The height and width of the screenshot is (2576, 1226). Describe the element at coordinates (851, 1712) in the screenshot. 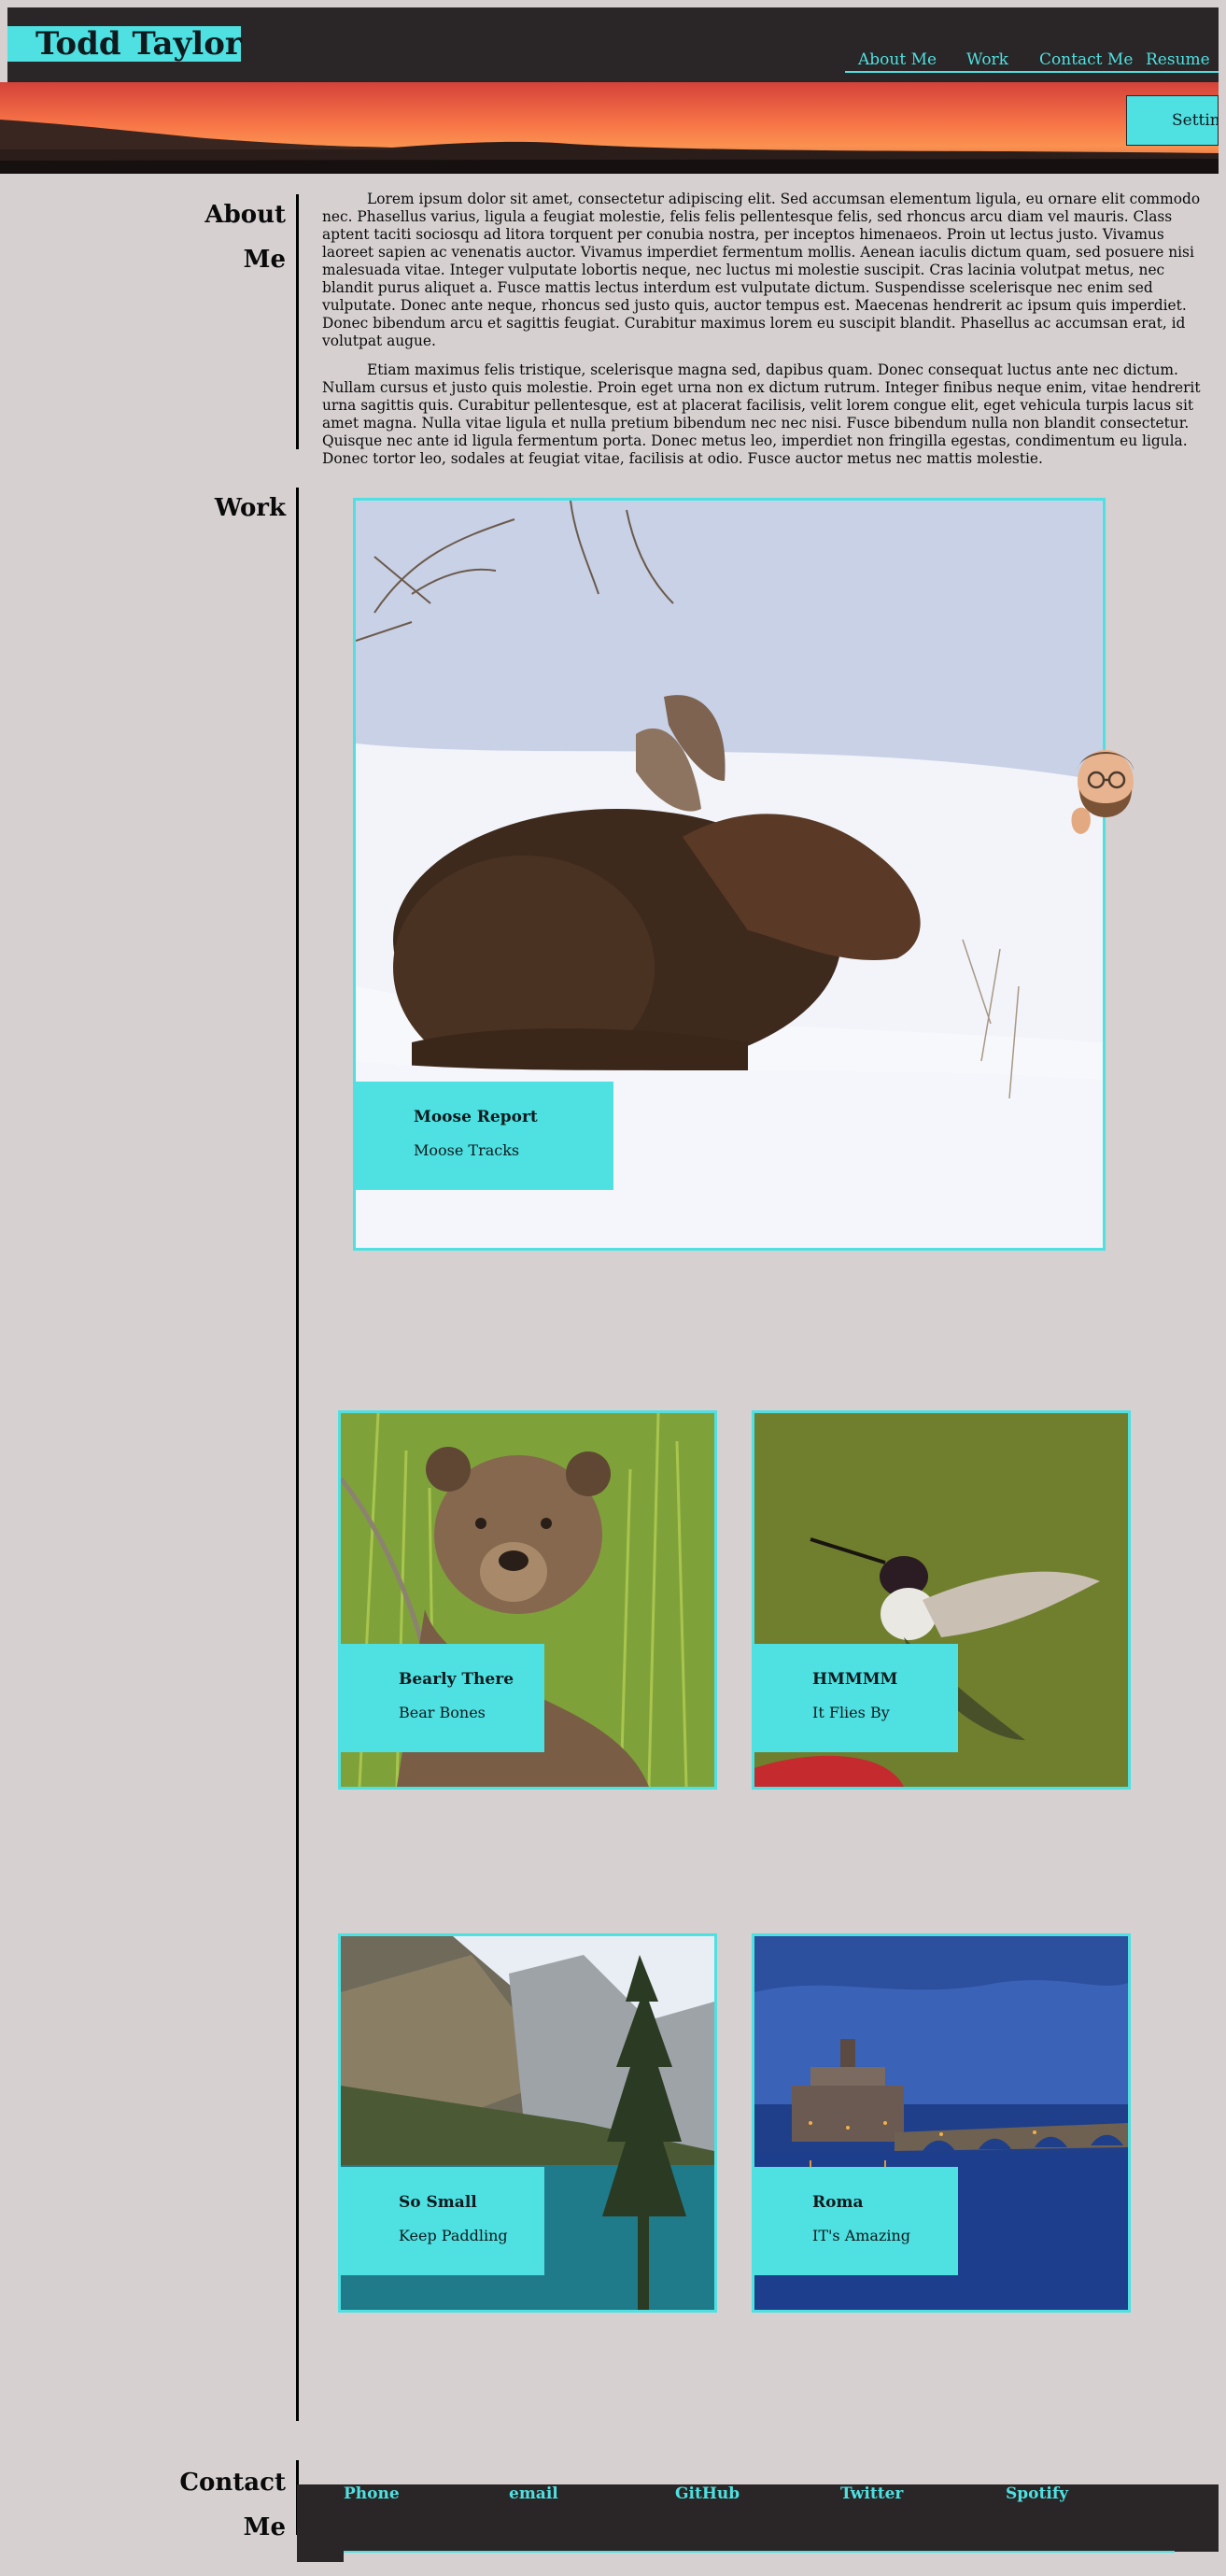

I see `work-card-subtitle: It Flies By` at that location.